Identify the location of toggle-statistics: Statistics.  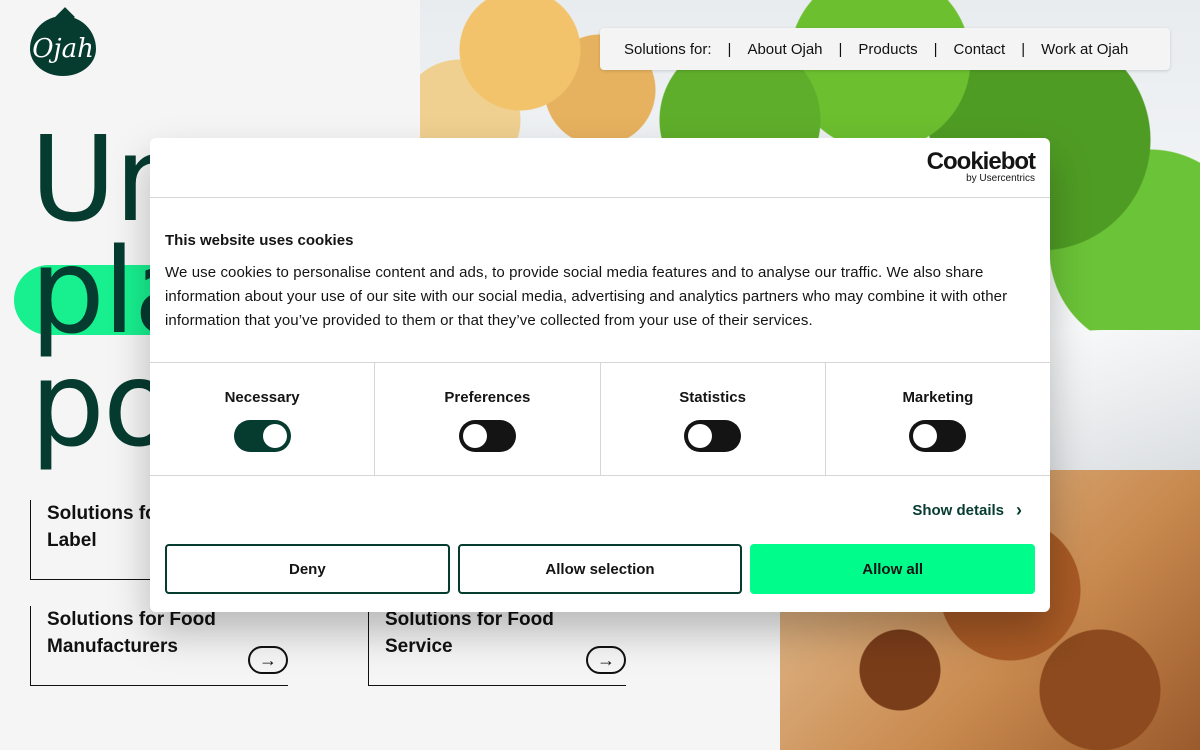
(713, 419).